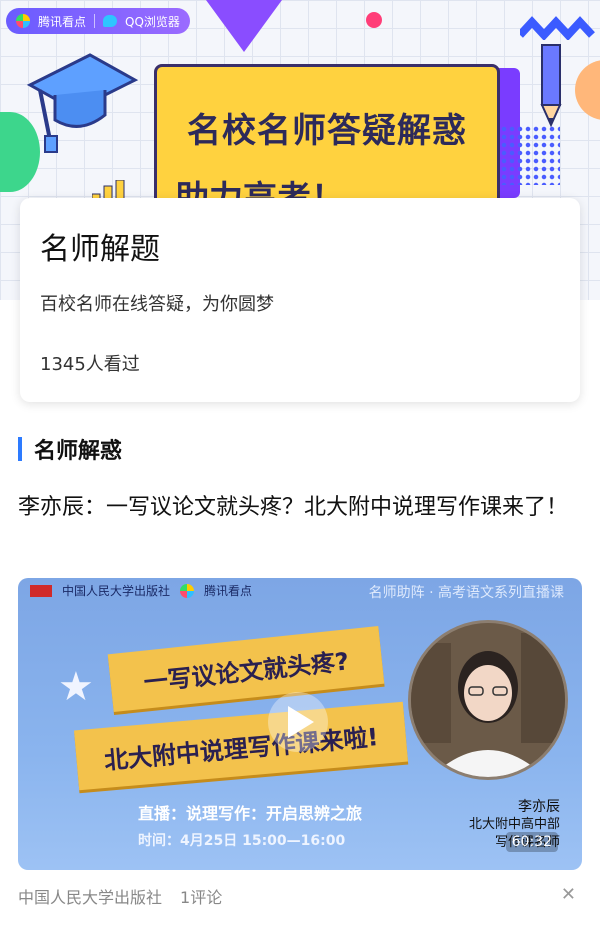 This screenshot has width=600, height=938. I want to click on brand-right: QQ浏览器, so click(152, 21).